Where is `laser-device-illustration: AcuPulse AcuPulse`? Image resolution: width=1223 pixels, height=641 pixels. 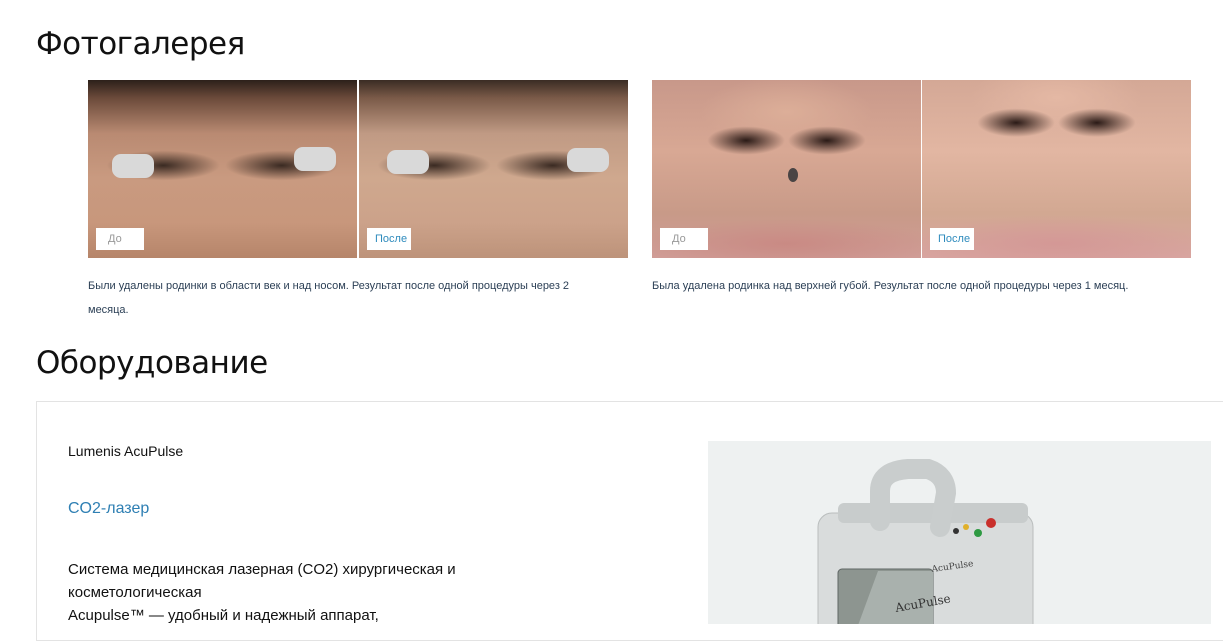
laser-device-illustration: AcuPulse AcuPulse is located at coordinates (925, 541).